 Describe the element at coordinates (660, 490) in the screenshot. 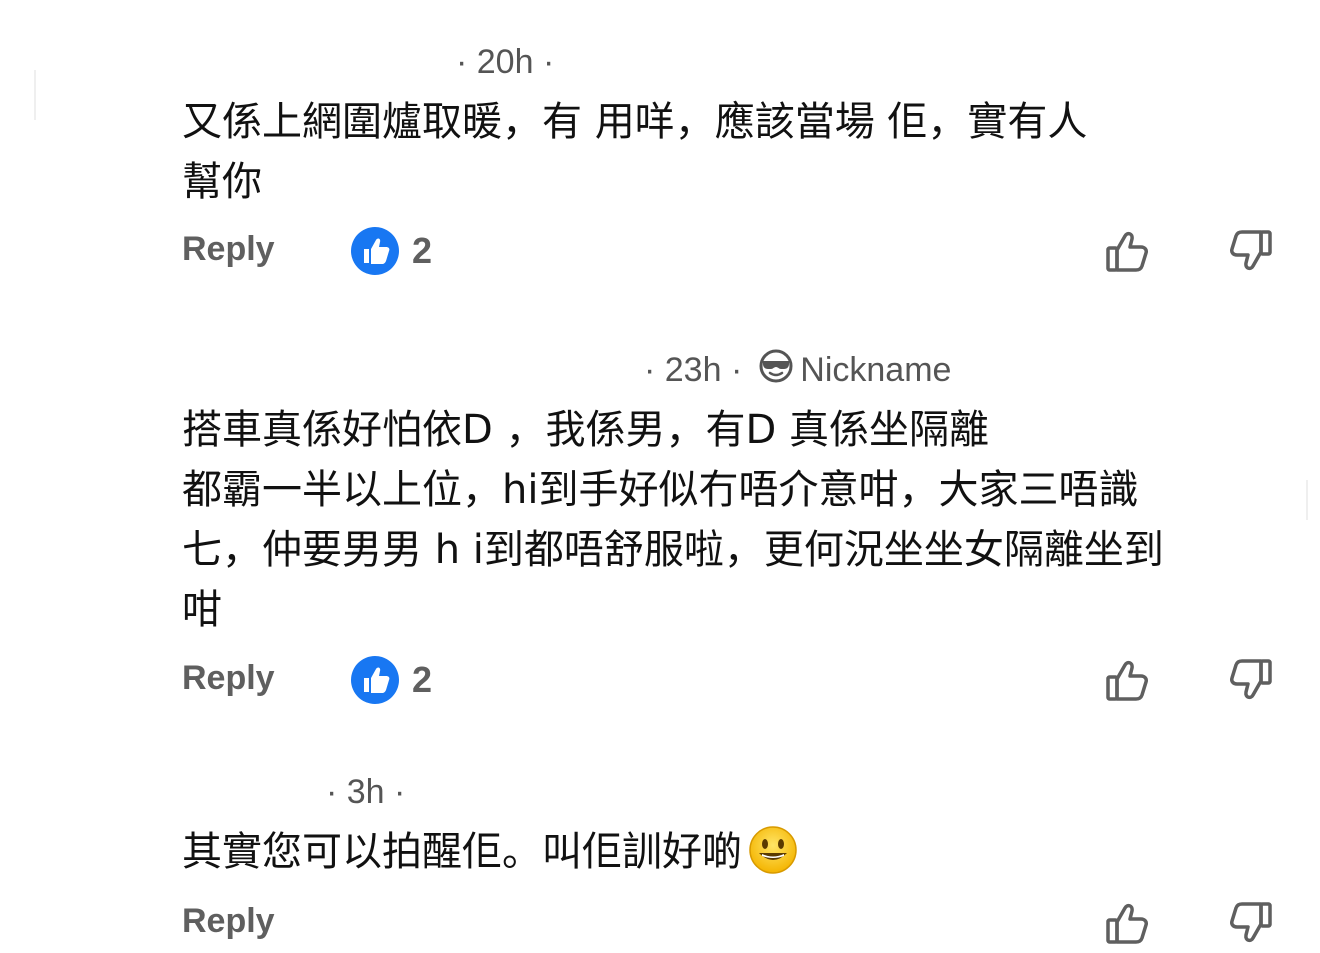

I see `comment-line: 都霸一半以上位，hi到手好似冇唔介意咁，大家三唔識` at that location.